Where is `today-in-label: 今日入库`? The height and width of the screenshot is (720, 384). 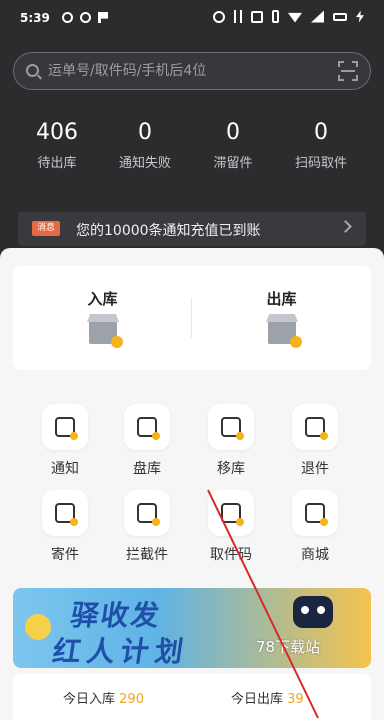 today-in-label: 今日入库 is located at coordinates (89, 699).